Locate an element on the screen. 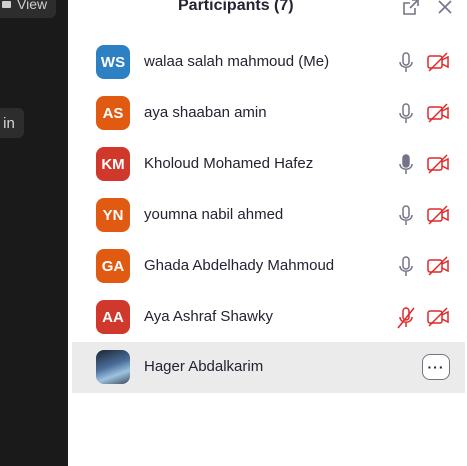 The height and width of the screenshot is (466, 467). microphone-active-icon is located at coordinates (406, 165).